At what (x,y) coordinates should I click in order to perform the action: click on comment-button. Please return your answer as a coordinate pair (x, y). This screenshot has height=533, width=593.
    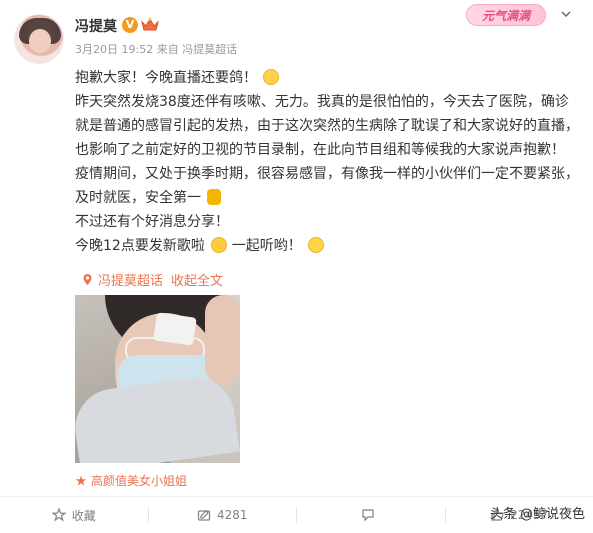
    Looking at the image, I should click on (371, 515).